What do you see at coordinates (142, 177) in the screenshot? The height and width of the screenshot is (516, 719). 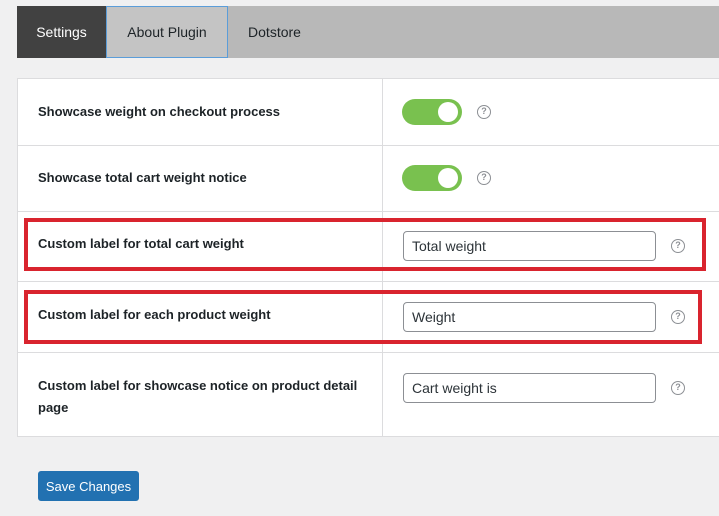 I see `cart-weight-notice-label: Showcase total cart weight notice` at bounding box center [142, 177].